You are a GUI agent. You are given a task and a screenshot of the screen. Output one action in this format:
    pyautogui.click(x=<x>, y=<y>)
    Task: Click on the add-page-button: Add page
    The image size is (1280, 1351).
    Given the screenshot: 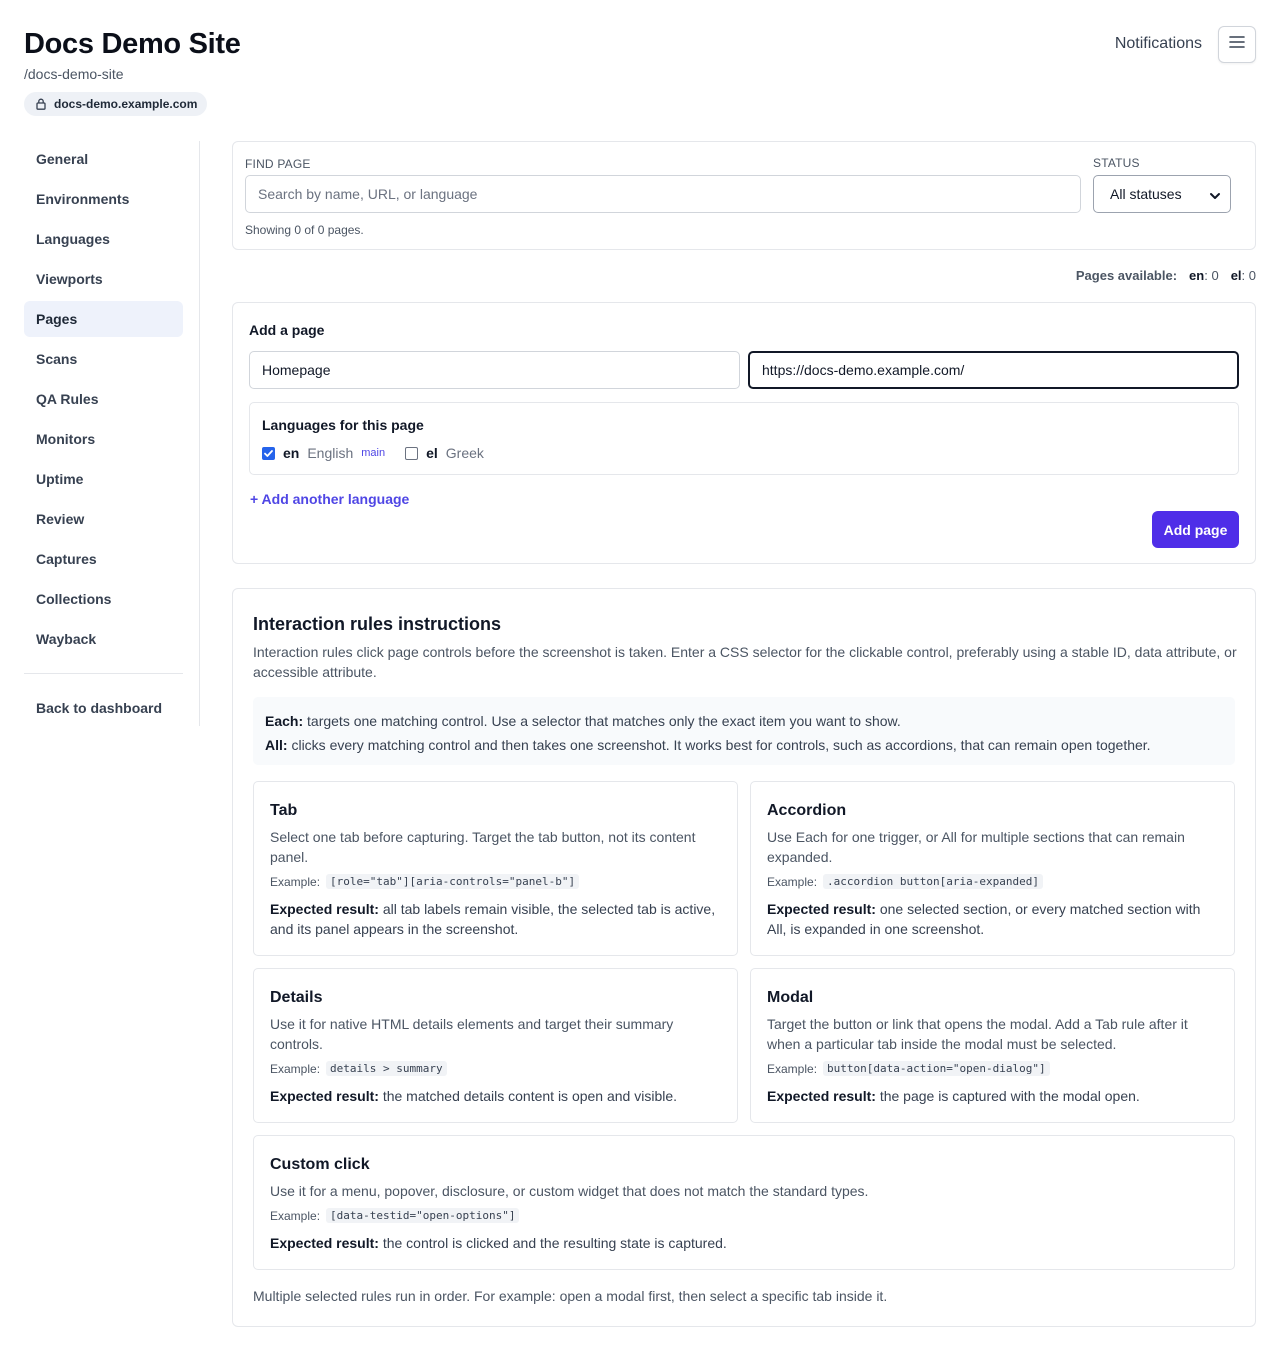 What is the action you would take?
    pyautogui.click(x=1195, y=529)
    